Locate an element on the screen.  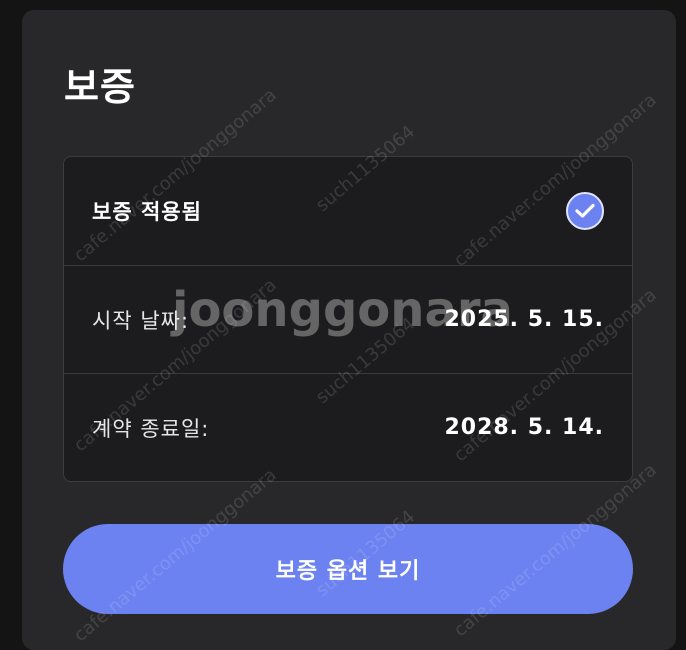
check-circle-icon is located at coordinates (585, 211).